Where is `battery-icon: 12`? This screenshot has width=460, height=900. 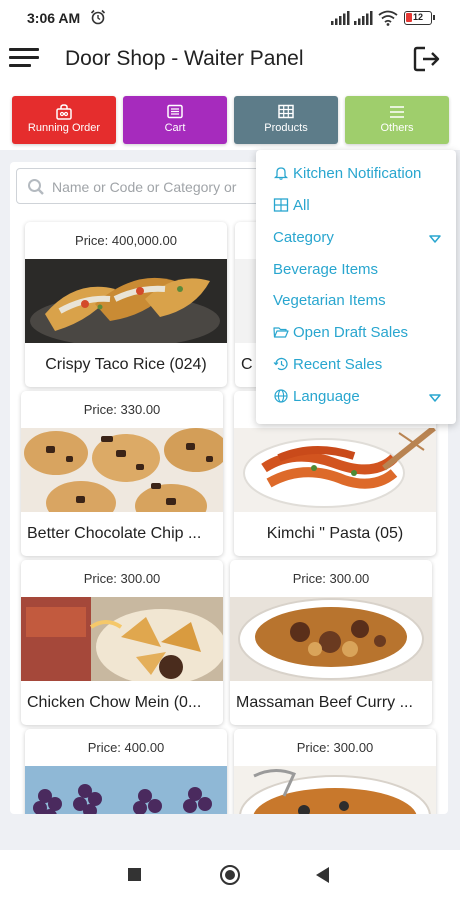 battery-icon: 12 is located at coordinates (419, 18).